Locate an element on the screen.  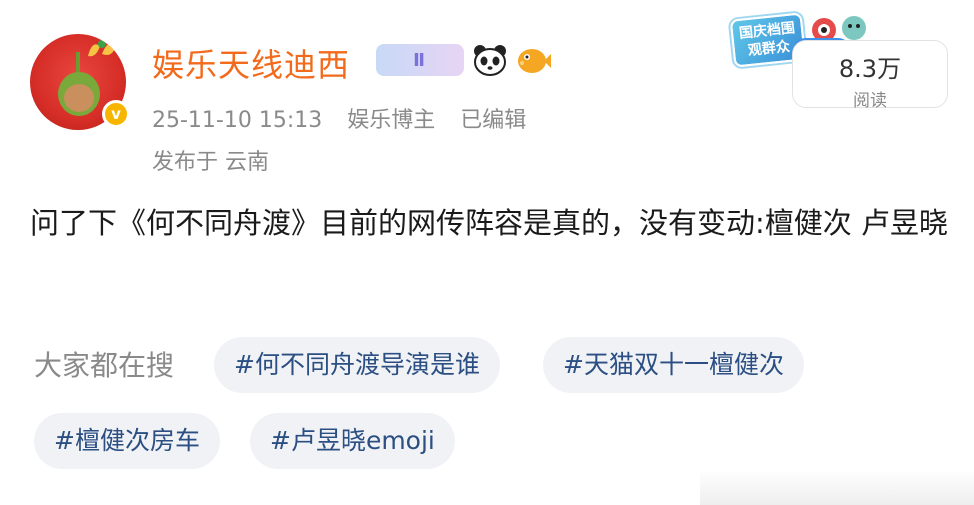
bells-icon is located at coordinates (102, 48).